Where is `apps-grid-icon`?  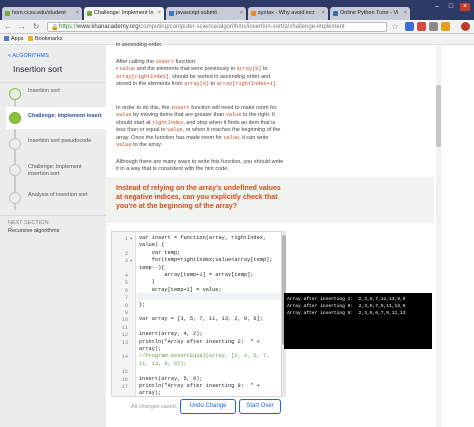
apps-grid-icon is located at coordinates (6, 38).